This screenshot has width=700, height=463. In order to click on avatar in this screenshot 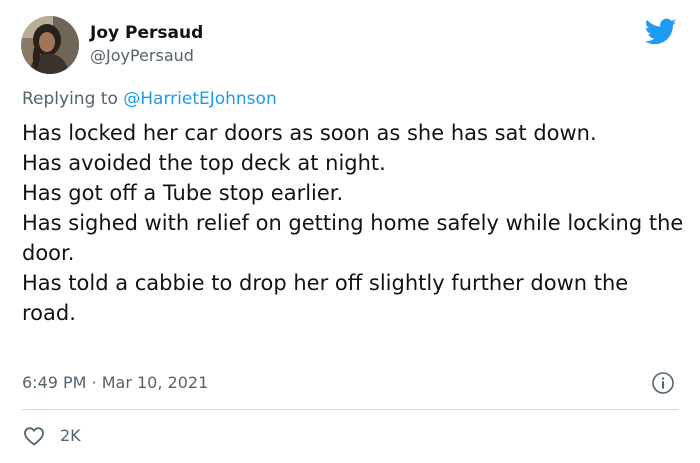, I will do `click(50, 45)`.